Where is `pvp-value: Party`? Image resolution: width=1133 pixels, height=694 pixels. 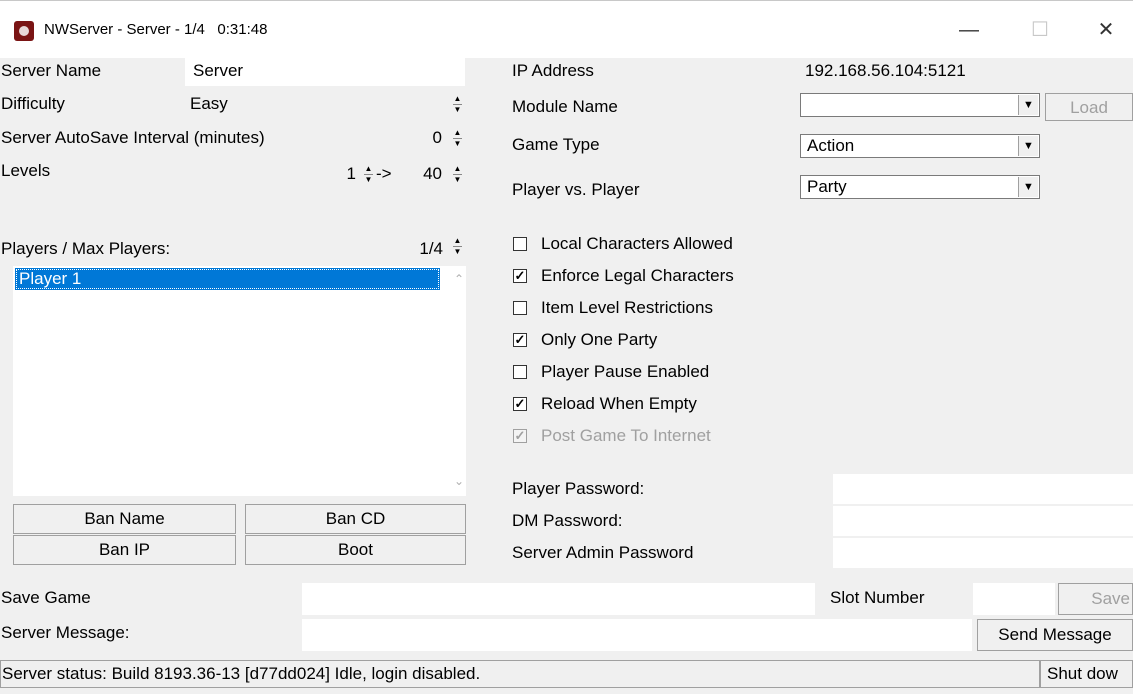 pvp-value: Party is located at coordinates (827, 186).